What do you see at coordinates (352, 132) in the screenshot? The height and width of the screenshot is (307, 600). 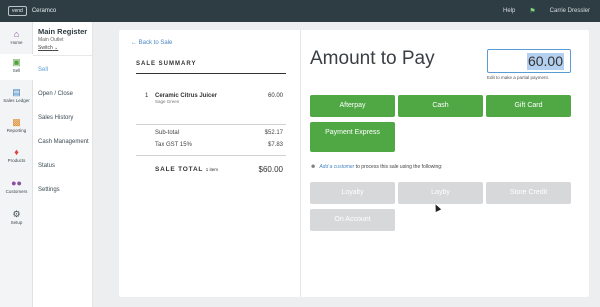 I see `payment-express-label: Payment Express` at bounding box center [352, 132].